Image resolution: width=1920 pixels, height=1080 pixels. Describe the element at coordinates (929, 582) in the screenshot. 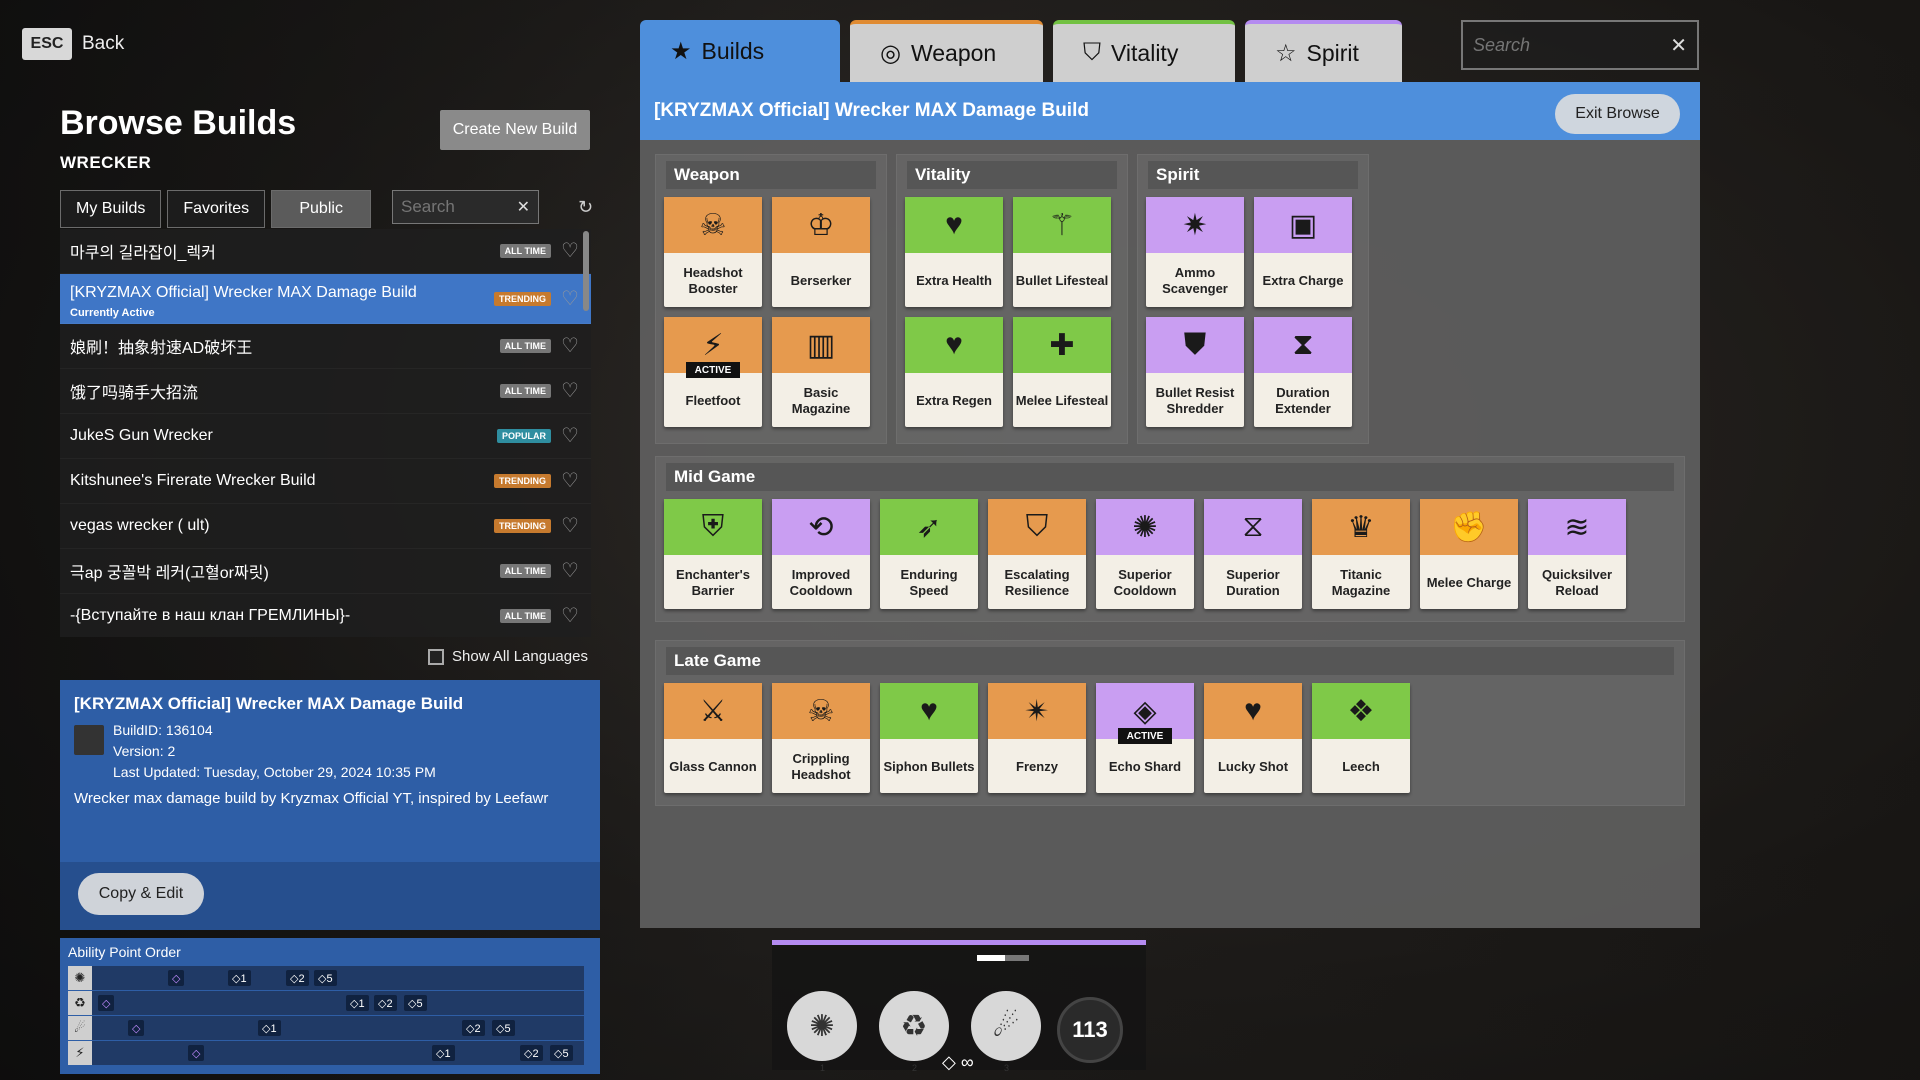

I see `item-name: Enduring Speed` at that location.